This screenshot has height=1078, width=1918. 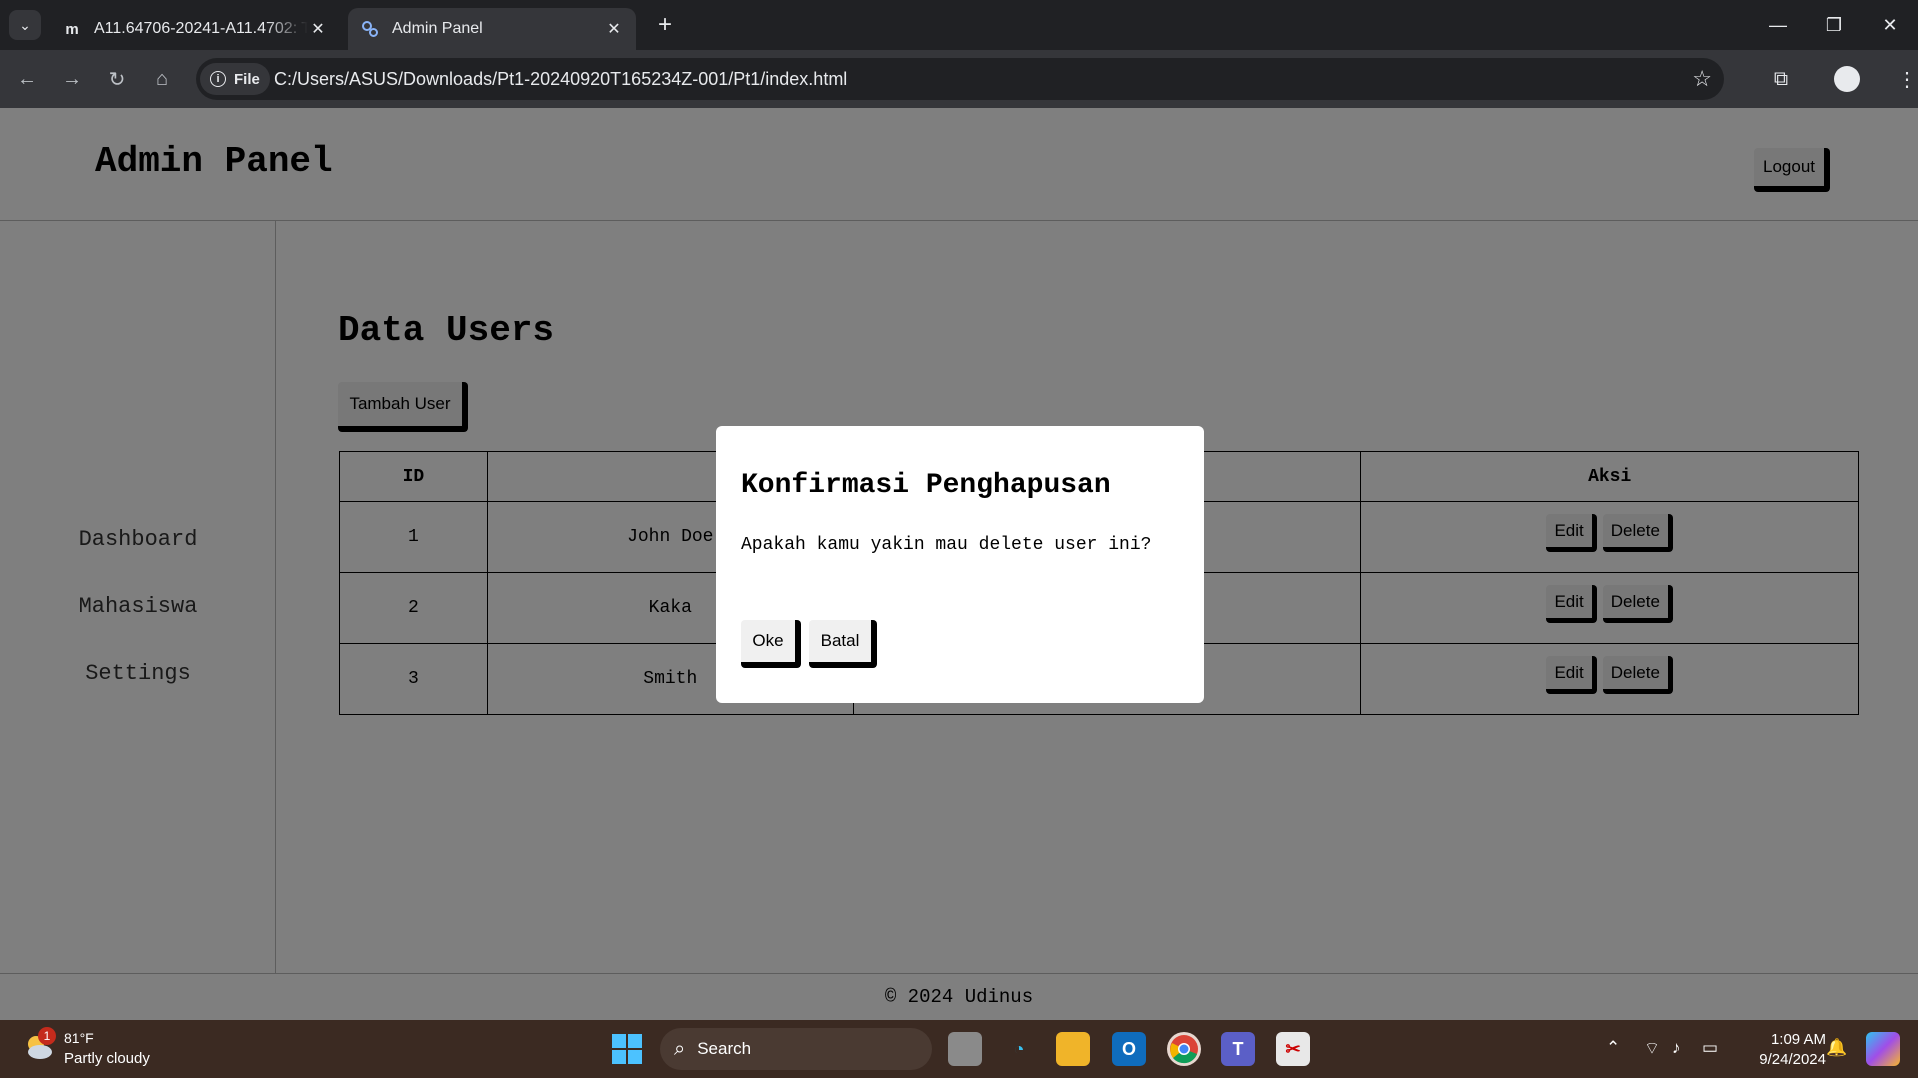 I want to click on outlook-icon: O, so click(x=1129, y=1049).